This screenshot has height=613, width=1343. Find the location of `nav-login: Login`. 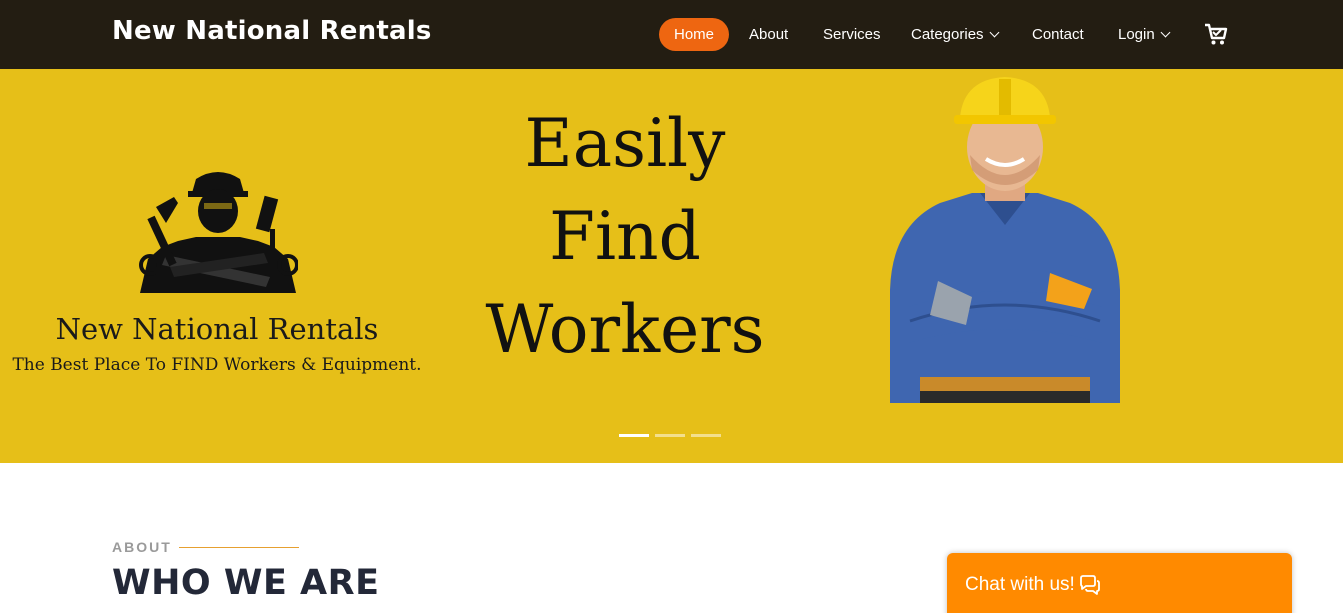

nav-login: Login is located at coordinates (1144, 34).